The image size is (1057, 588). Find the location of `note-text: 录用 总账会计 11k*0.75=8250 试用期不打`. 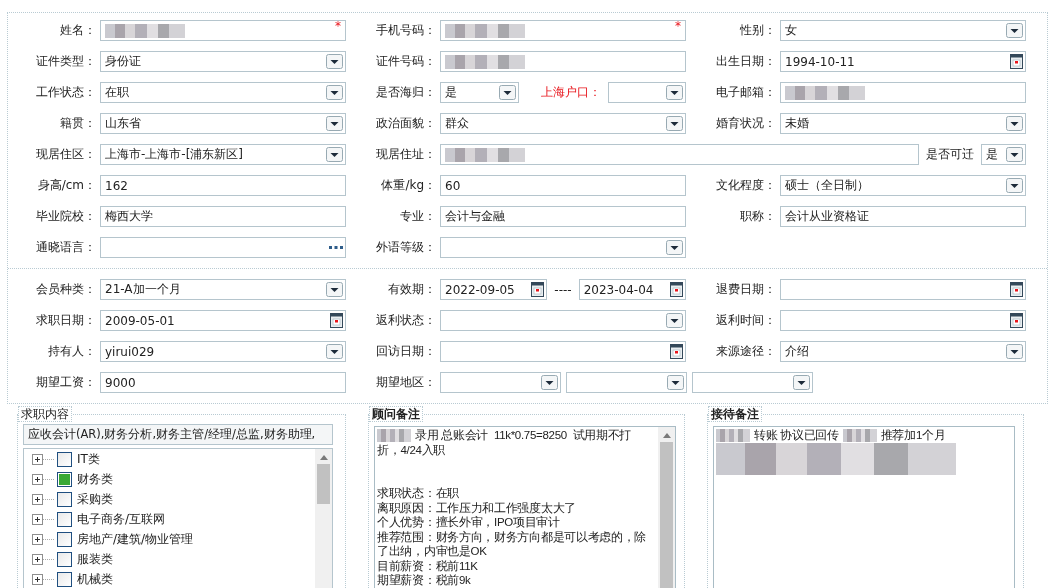

note-text: 录用 总账会计 11k*0.75=8250 试用期不打 is located at coordinates (523, 435).